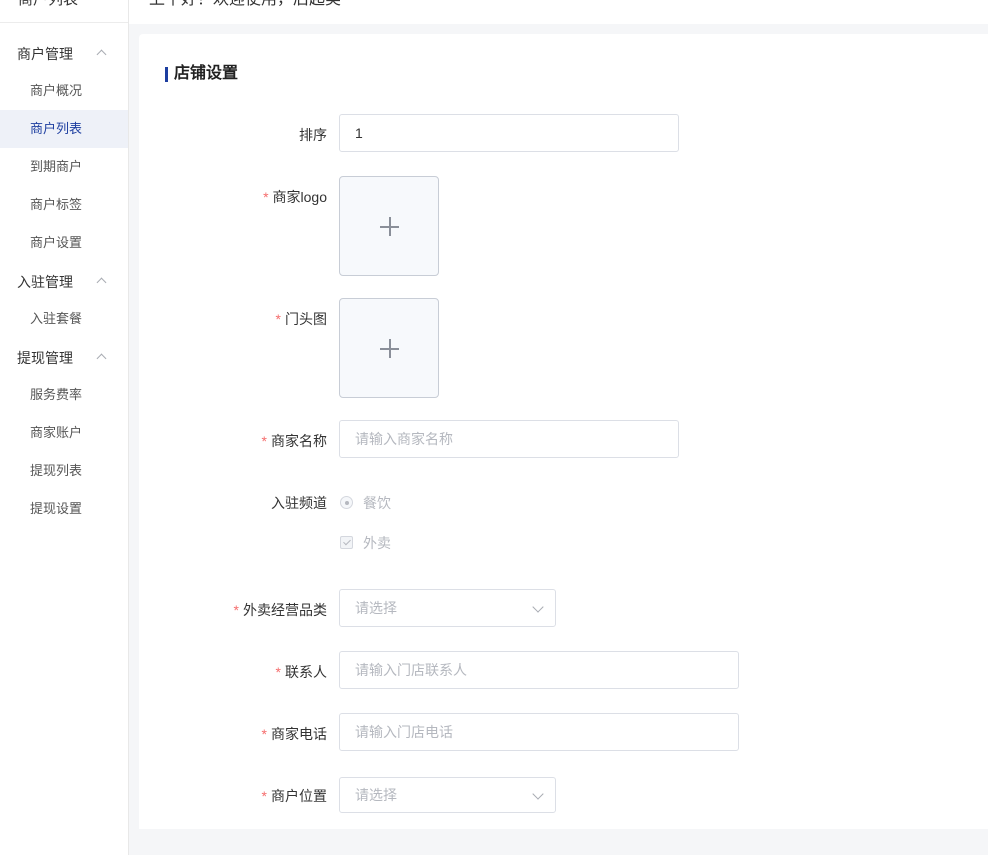 The height and width of the screenshot is (855, 988). I want to click on category-label: * 外卖经营品类, so click(280, 610).